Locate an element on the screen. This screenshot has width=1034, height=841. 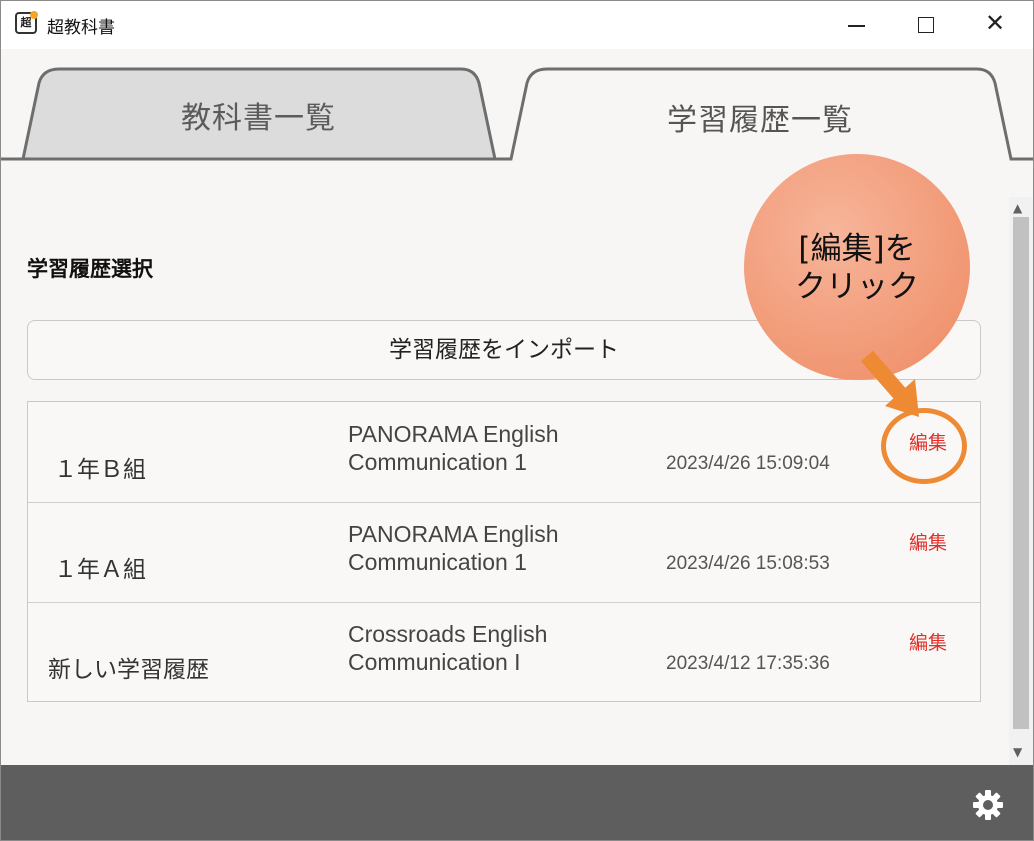
annotation-line-1: [編集]を is located at coordinates (857, 249).